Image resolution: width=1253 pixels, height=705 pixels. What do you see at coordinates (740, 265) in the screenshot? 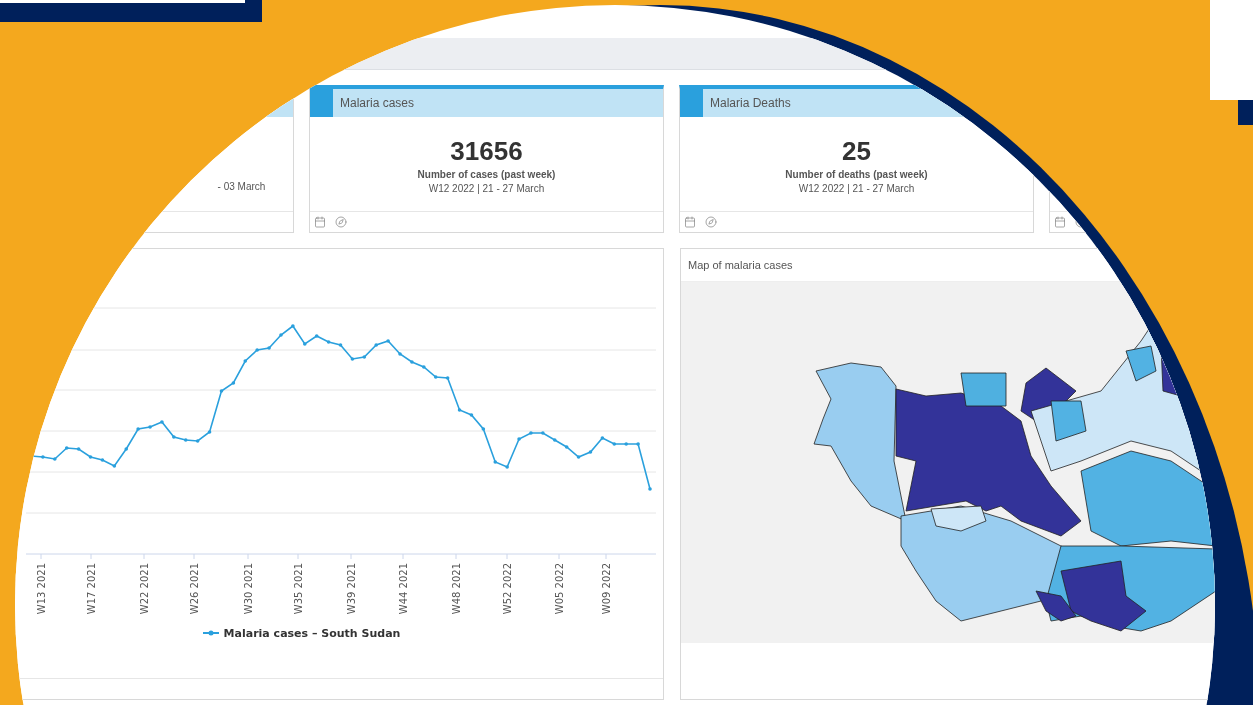
I see `map-title: Map of malaria cases` at bounding box center [740, 265].